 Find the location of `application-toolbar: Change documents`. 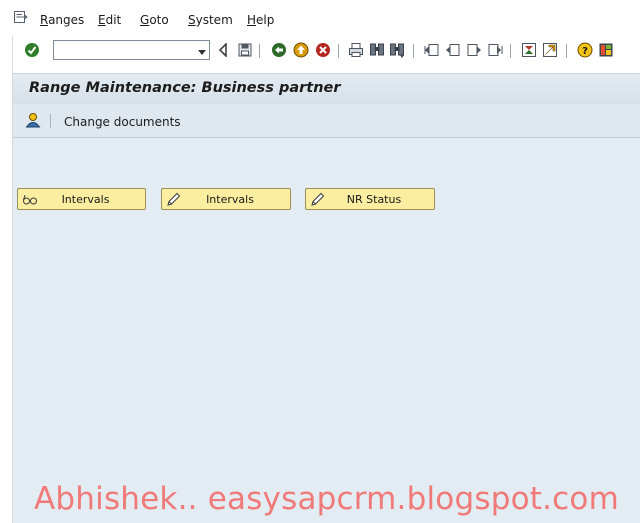

application-toolbar: Change documents is located at coordinates (326, 121).